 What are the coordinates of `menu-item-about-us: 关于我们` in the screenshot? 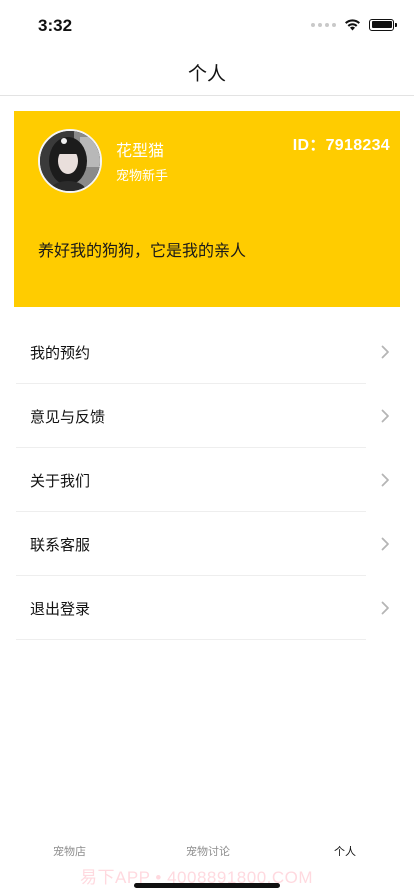 It's located at (208, 480).